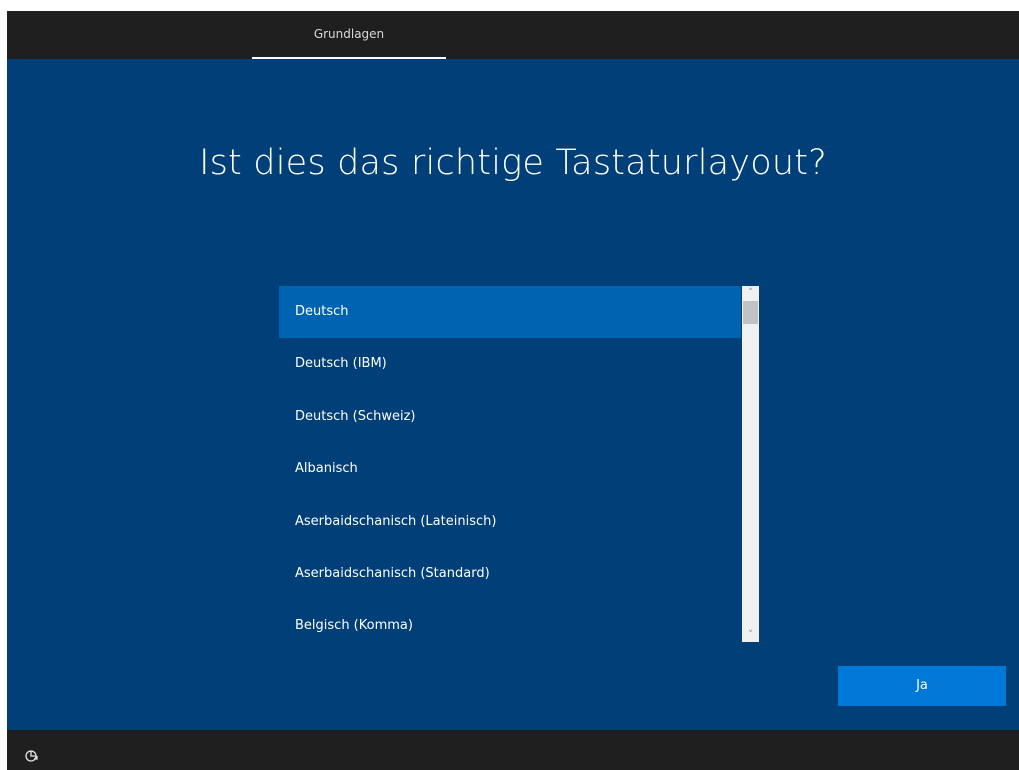 The image size is (1019, 770). What do you see at coordinates (750, 293) in the screenshot?
I see `scroll-up-icon: ˄` at bounding box center [750, 293].